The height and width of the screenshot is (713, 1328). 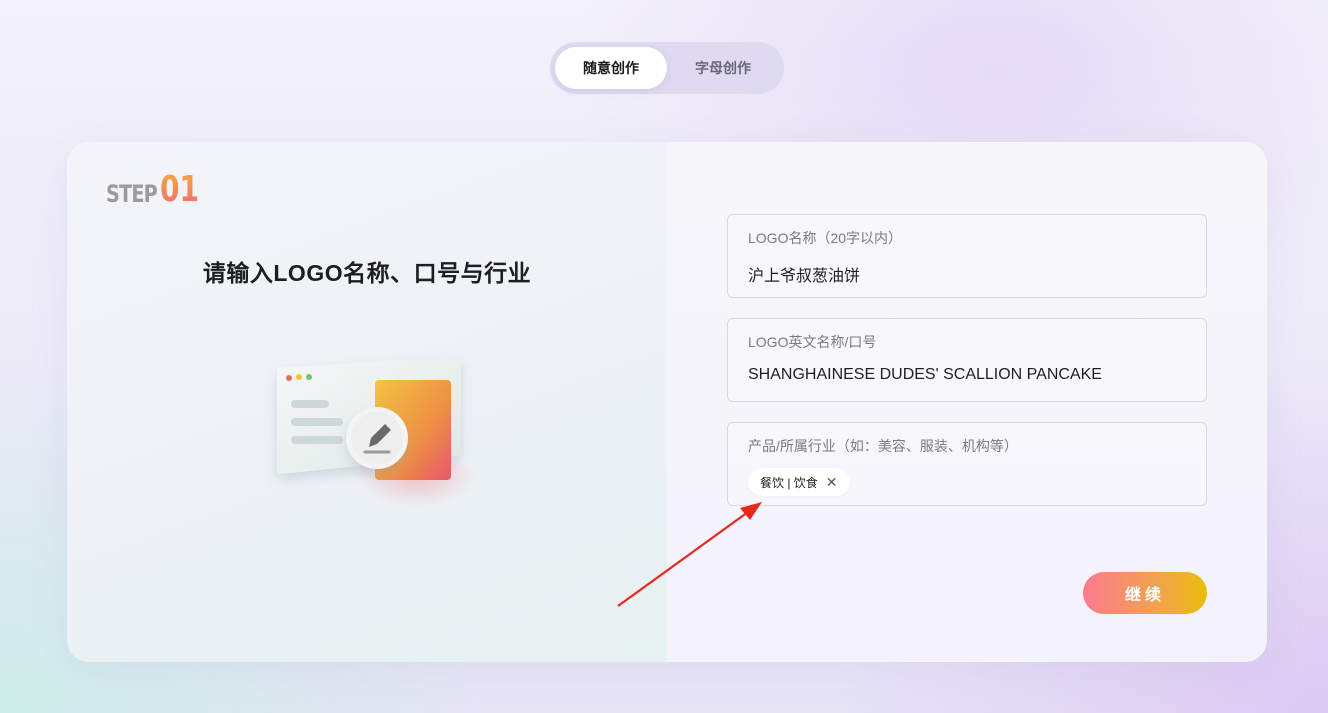 I want to click on step-word: STEP, so click(x=132, y=194).